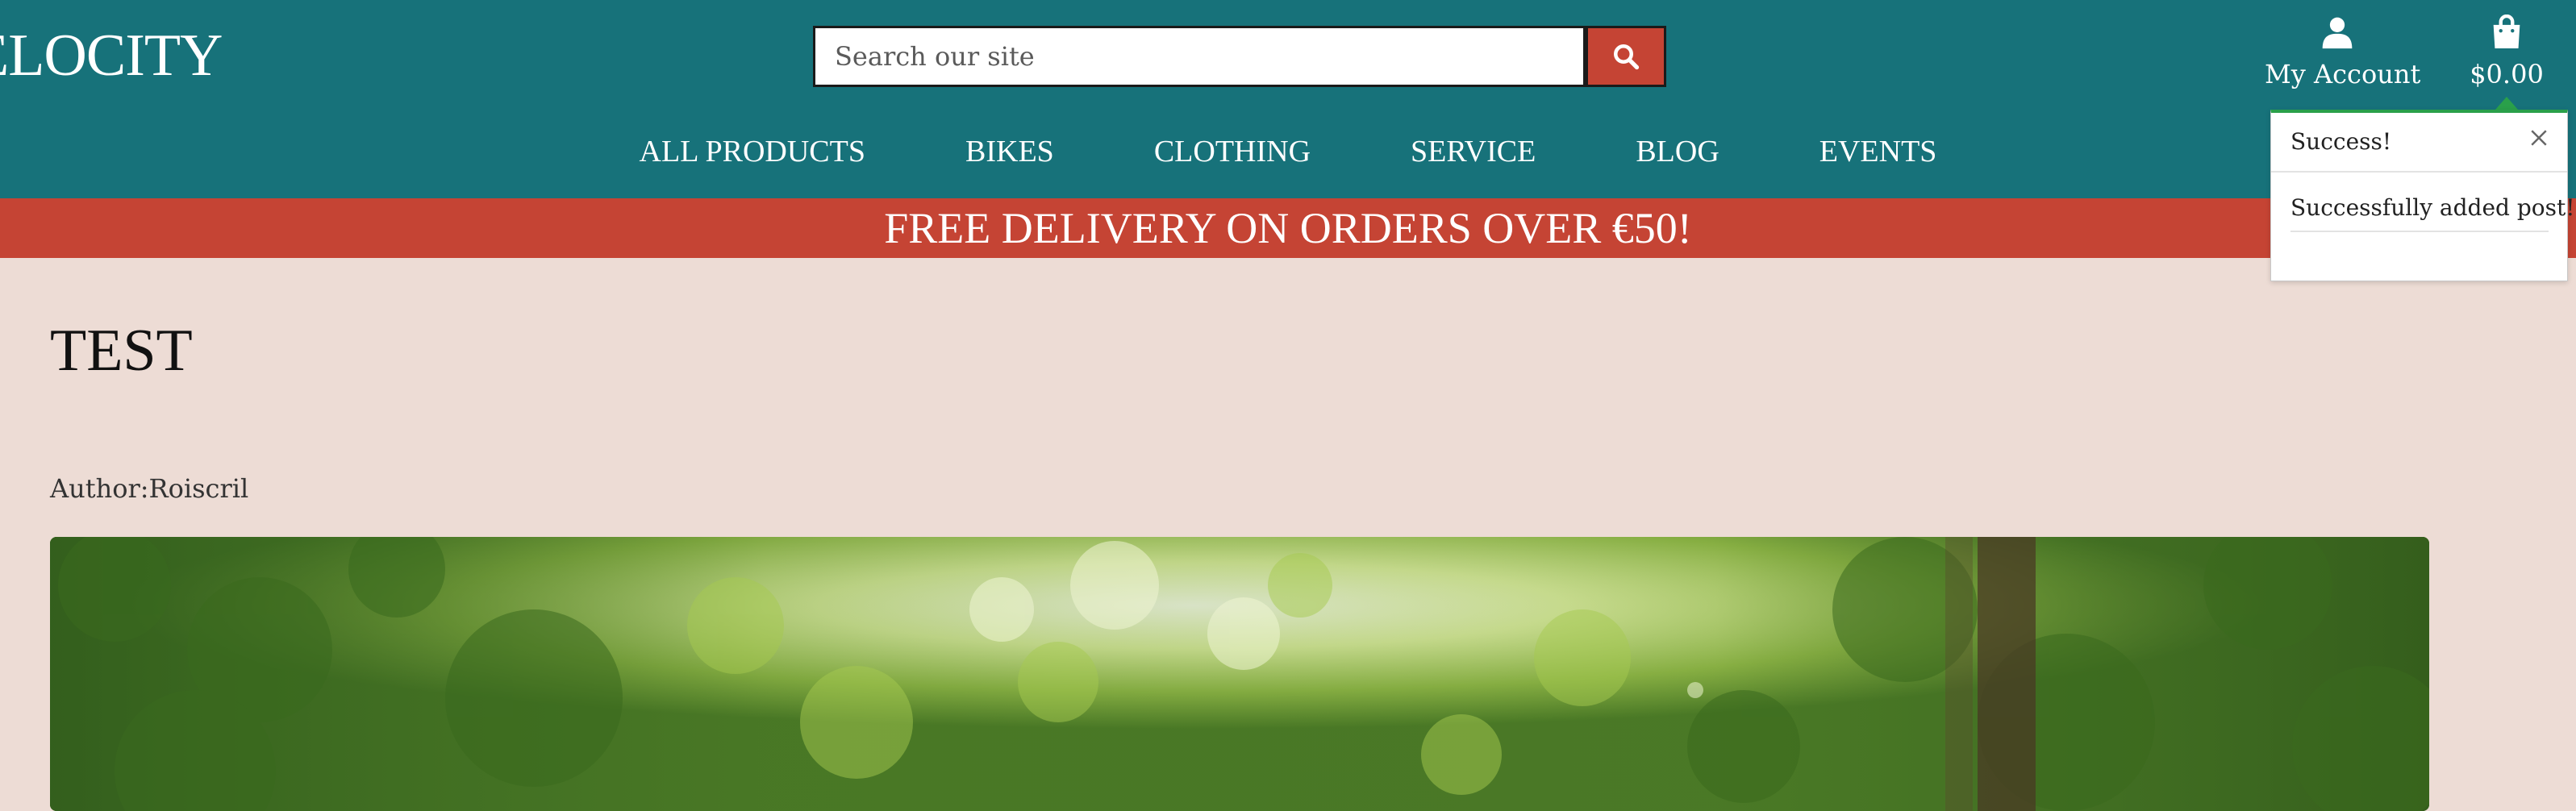 The width and height of the screenshot is (2576, 811). What do you see at coordinates (1677, 152) in the screenshot?
I see `nav-item-blog: BLOG` at bounding box center [1677, 152].